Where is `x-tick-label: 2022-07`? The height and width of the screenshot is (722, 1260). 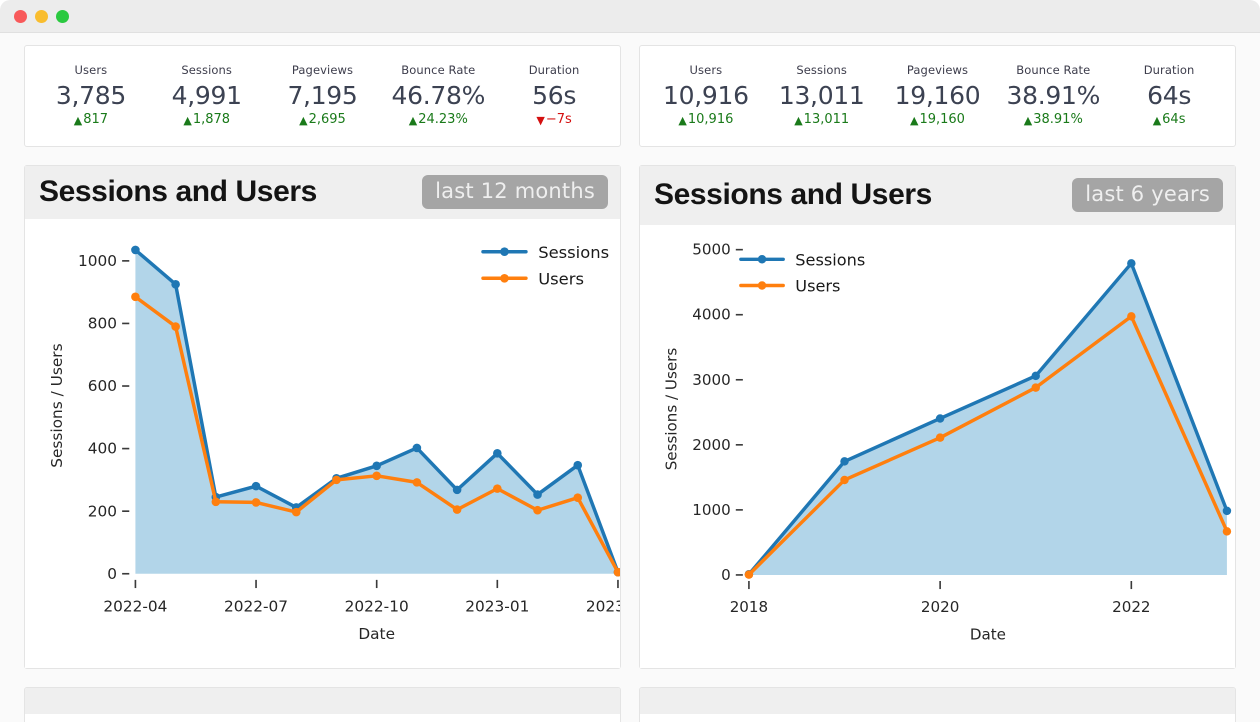 x-tick-label: 2022-07 is located at coordinates (256, 607).